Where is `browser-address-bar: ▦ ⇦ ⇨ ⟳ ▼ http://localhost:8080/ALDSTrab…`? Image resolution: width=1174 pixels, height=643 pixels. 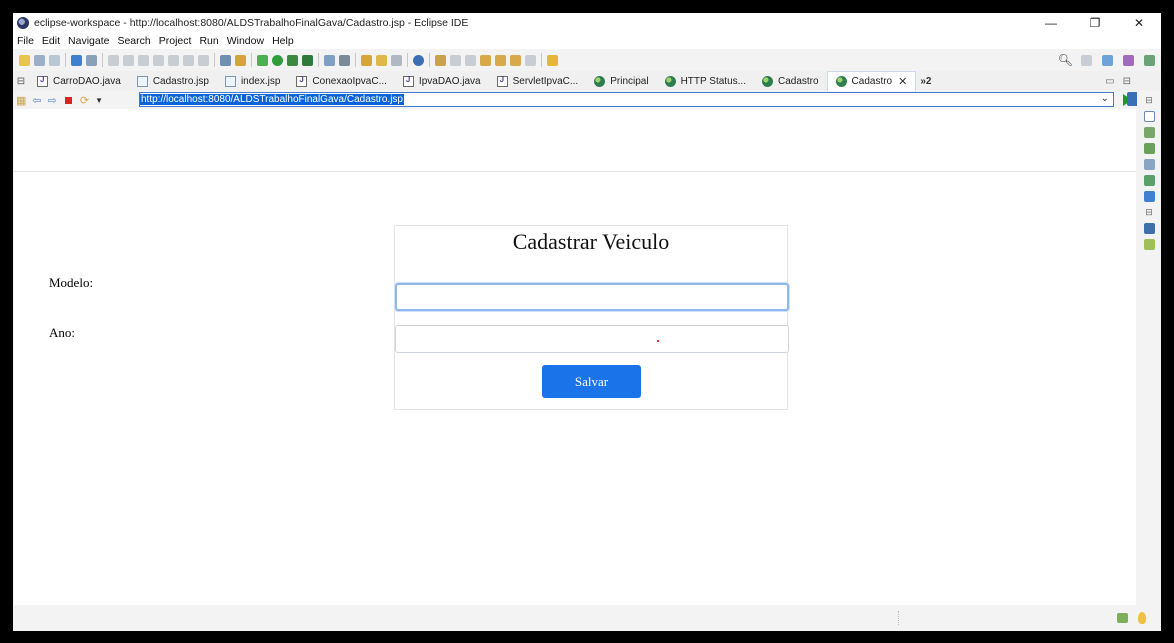 browser-address-bar: ▦ ⇦ ⇨ ⟳ ▼ http://localhost:8080/ALDSTrab… is located at coordinates (577, 100).